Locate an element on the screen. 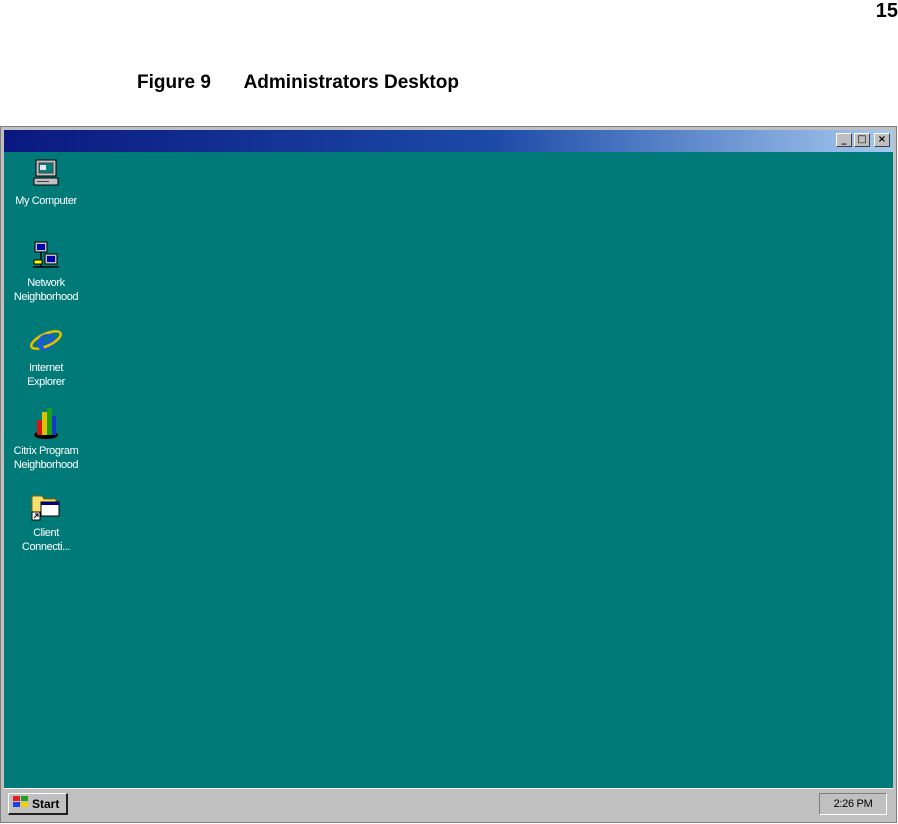 The image size is (898, 824). taskbar-clock: 2:26 PM is located at coordinates (853, 804).